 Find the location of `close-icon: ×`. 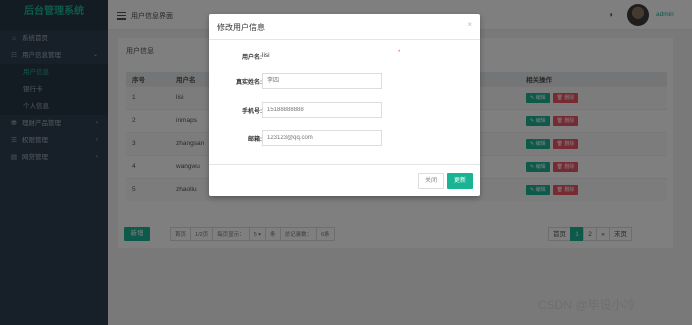

close-icon: × is located at coordinates (469, 24).